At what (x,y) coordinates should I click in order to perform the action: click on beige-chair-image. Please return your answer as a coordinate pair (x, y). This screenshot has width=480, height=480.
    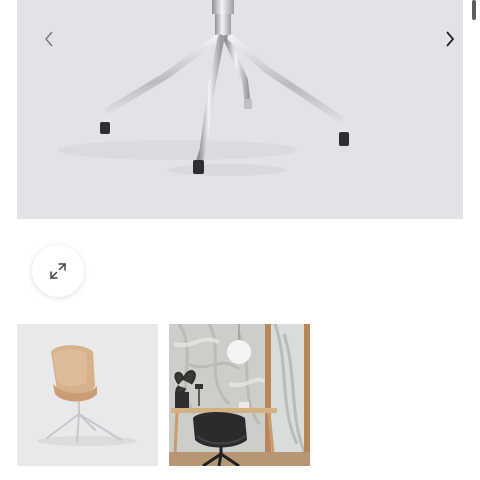
    Looking at the image, I should click on (87, 395).